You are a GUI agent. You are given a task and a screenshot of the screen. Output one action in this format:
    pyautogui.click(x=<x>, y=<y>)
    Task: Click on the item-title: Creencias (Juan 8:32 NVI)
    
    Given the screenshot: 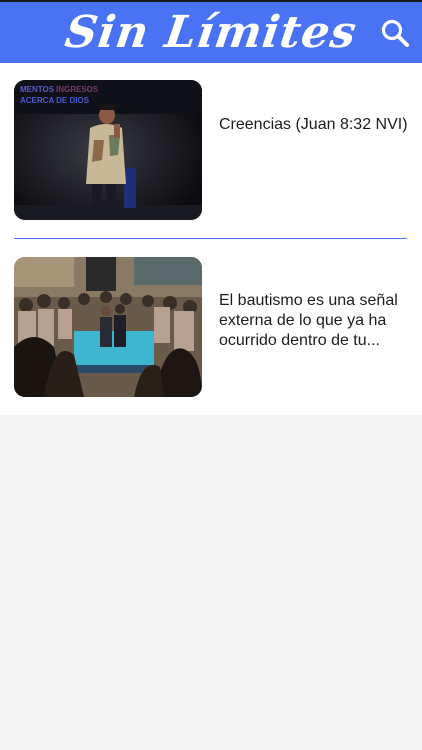 What is the action you would take?
    pyautogui.click(x=314, y=125)
    